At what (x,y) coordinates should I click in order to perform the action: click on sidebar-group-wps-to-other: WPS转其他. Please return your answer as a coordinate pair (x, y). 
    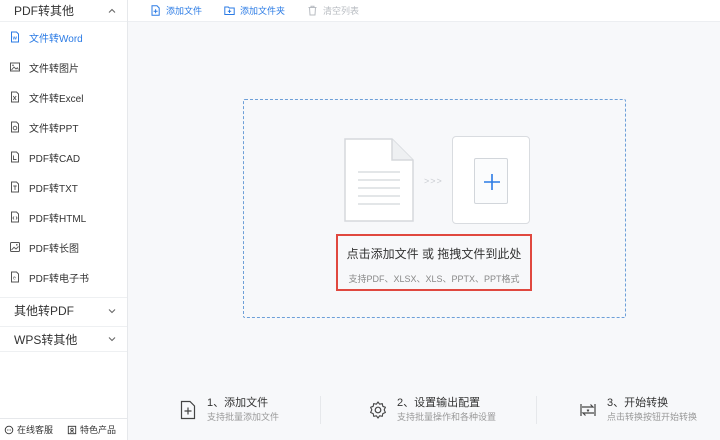
    Looking at the image, I should click on (63, 339).